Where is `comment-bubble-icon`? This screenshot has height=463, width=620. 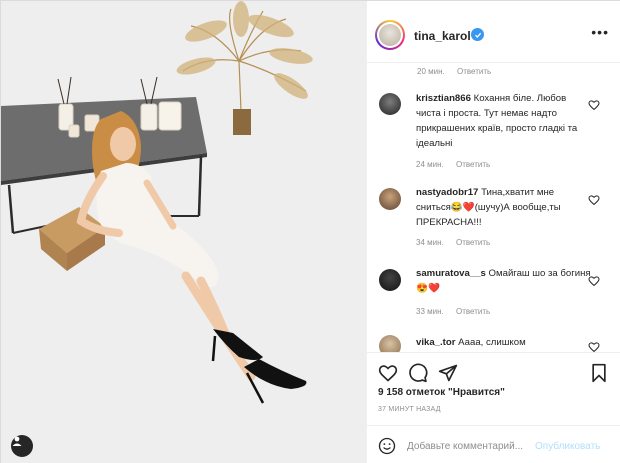
comment-bubble-icon is located at coordinates (418, 373).